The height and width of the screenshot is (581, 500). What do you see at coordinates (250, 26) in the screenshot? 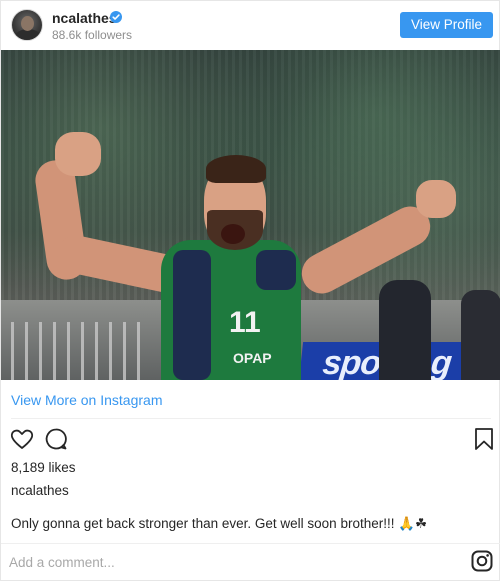
I see `post-header: ncalathes 88.6k followers View Profile` at bounding box center [250, 26].